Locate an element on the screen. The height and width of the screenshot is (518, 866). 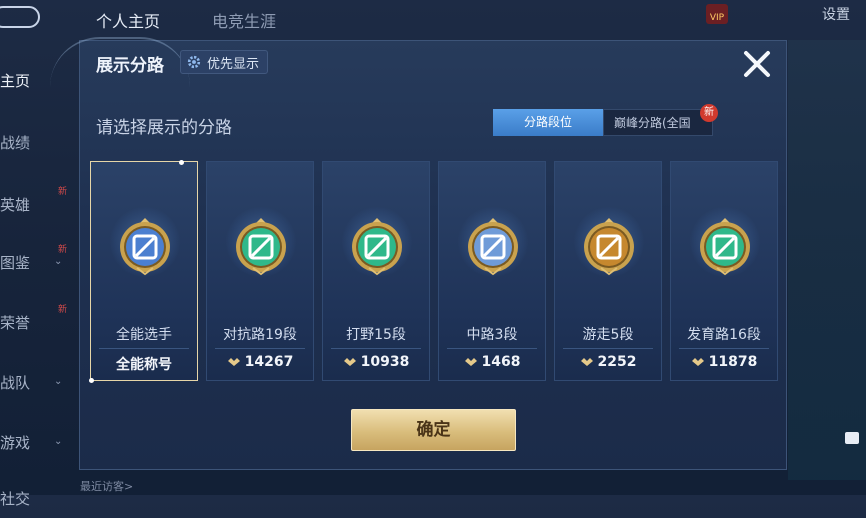
lane-card: 发育路16段 11878 is located at coordinates (724, 271).